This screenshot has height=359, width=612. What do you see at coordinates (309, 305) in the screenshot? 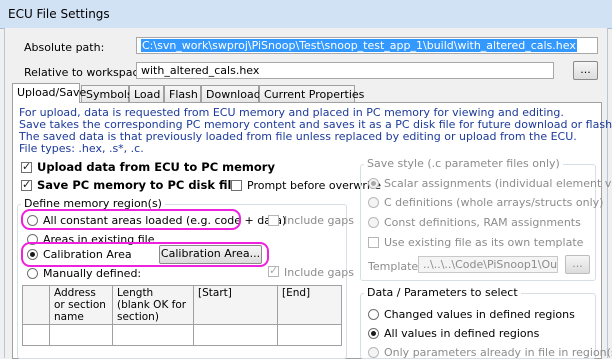
I see `column-header-end: [End]` at bounding box center [309, 305].